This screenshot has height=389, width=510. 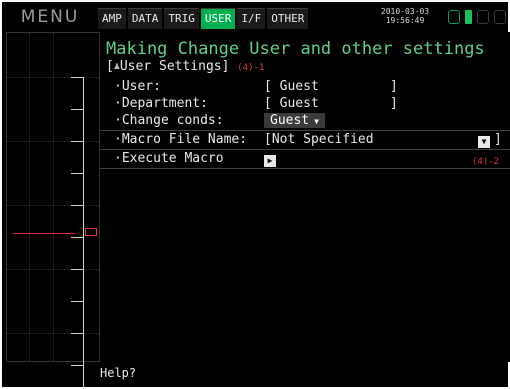 I want to click on user-value: [ Guest, so click(x=291, y=87).